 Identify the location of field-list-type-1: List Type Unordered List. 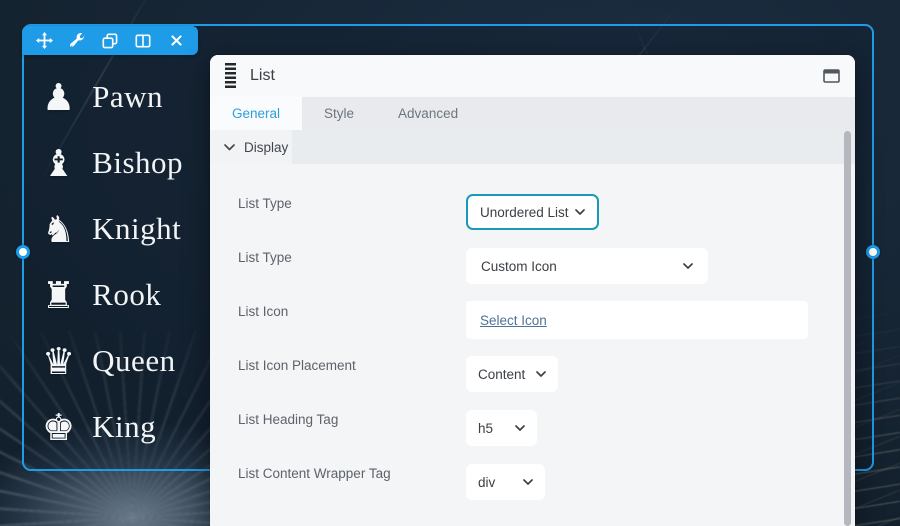
(532, 212).